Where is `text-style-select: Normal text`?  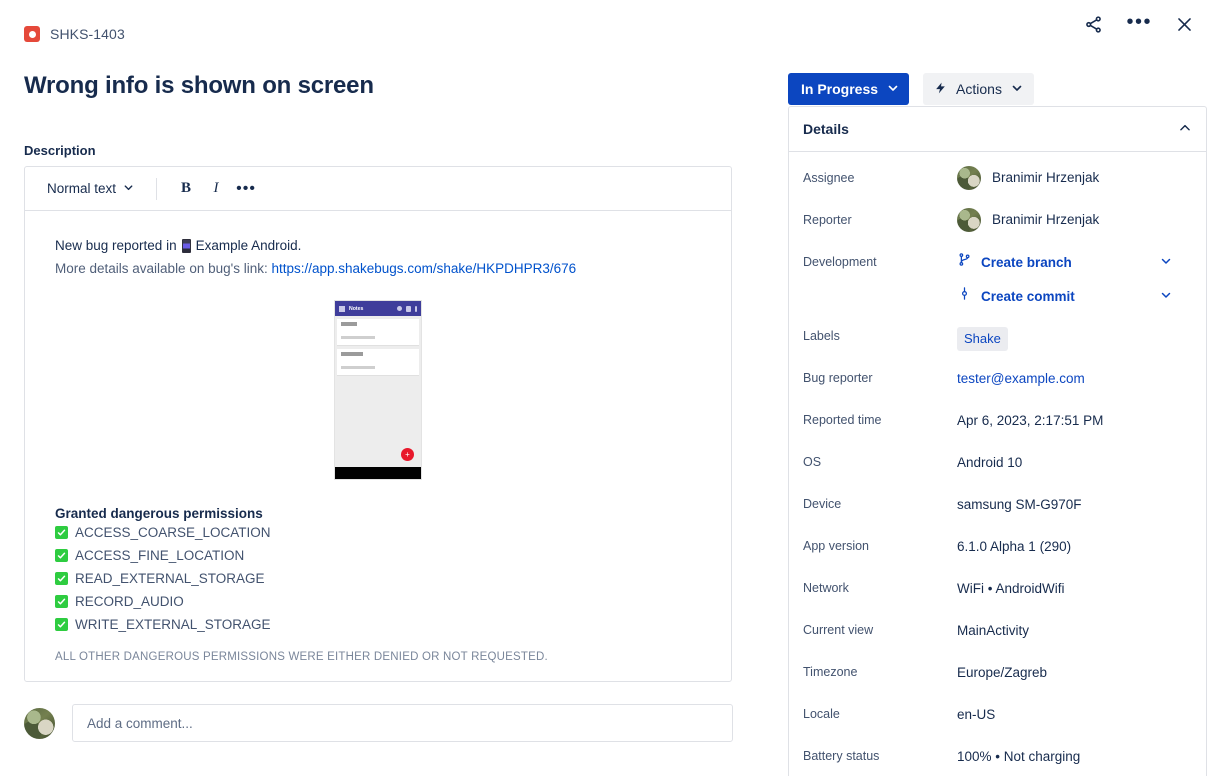 text-style-select: Normal text is located at coordinates (90, 188).